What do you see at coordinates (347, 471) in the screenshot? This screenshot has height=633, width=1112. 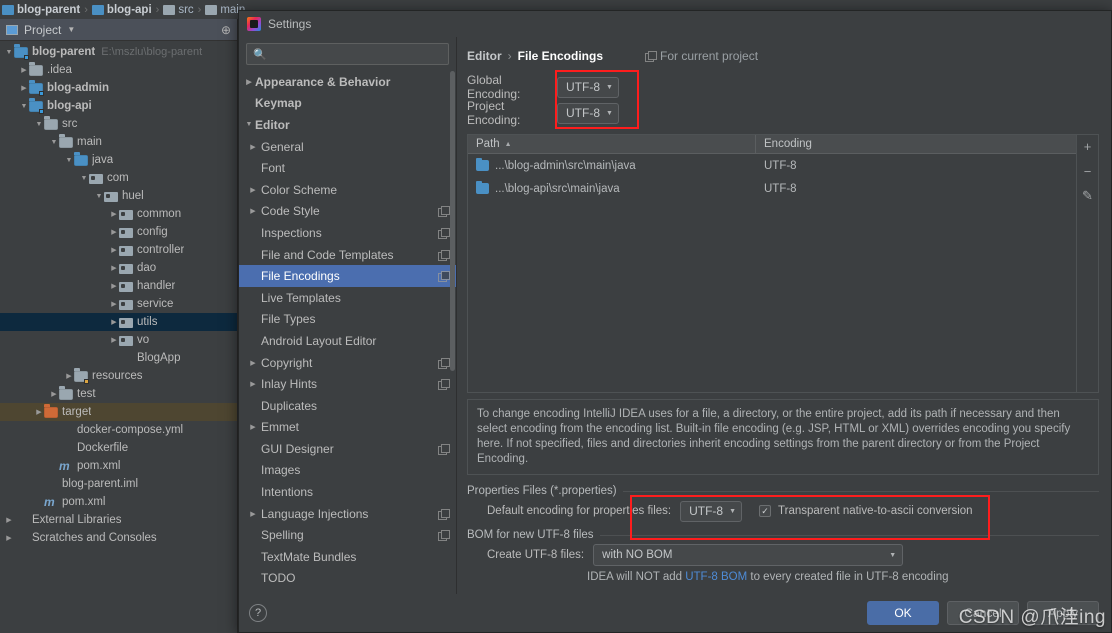 I see `settings-nav-item-images: Images` at bounding box center [347, 471].